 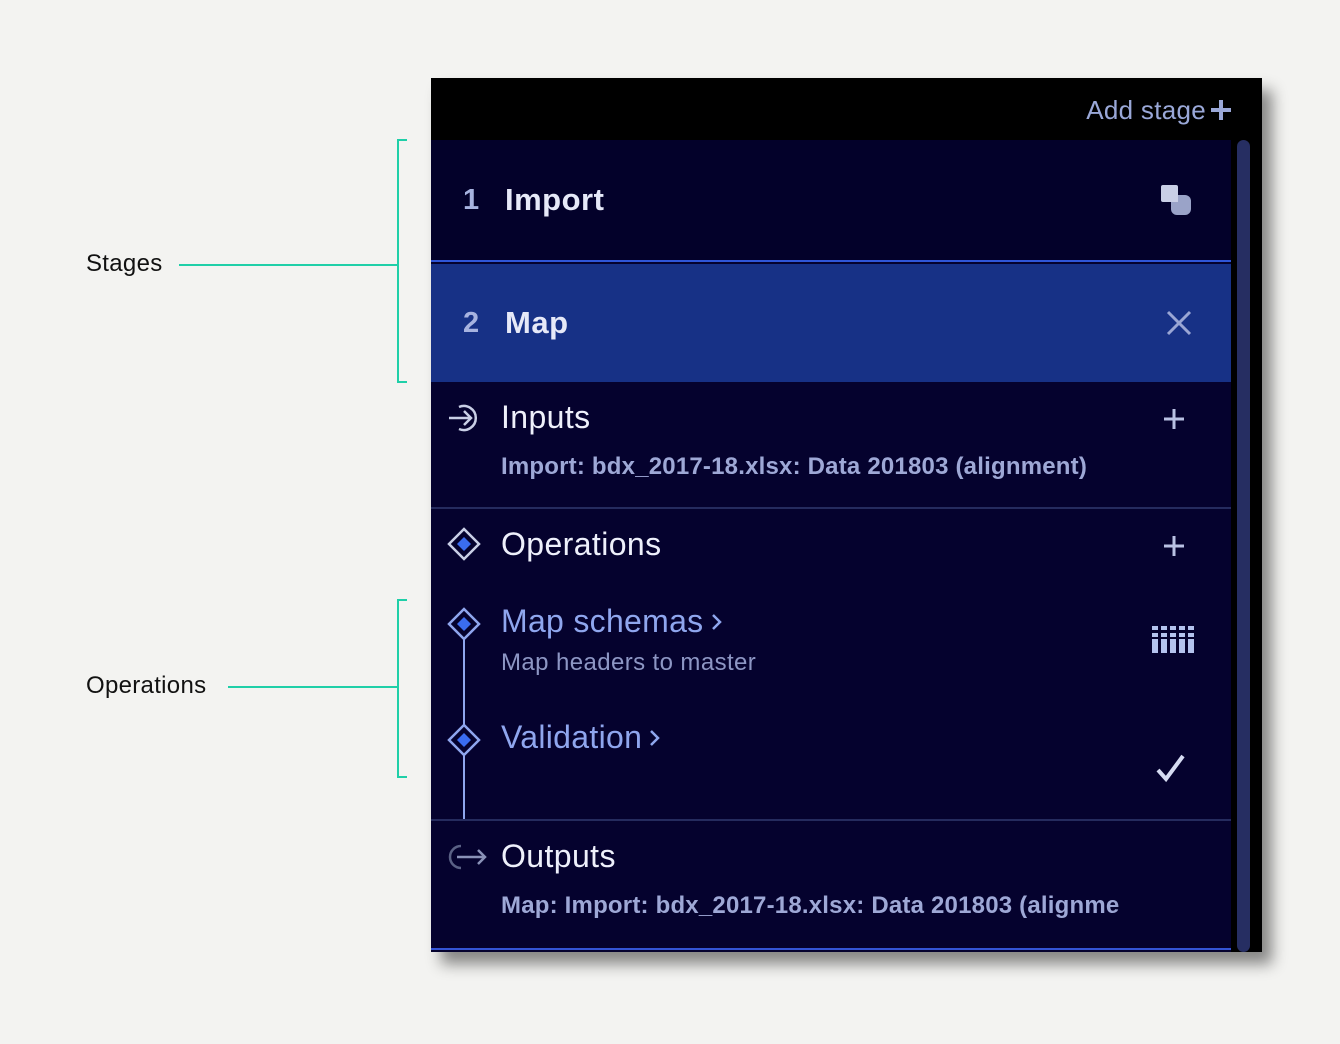 I want to click on operation-title: Map schemas, so click(x=612, y=621).